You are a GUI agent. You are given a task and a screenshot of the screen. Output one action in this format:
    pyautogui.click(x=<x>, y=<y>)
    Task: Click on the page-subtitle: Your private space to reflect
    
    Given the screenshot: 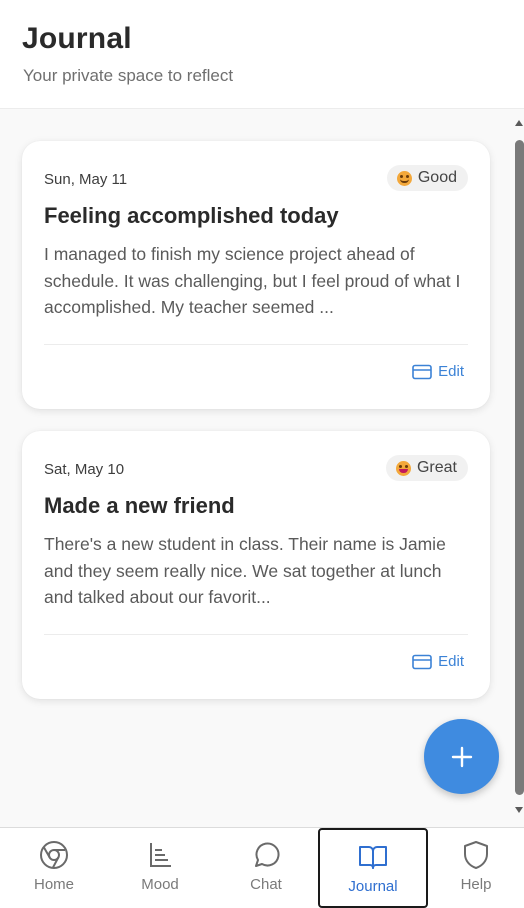 What is the action you would take?
    pyautogui.click(x=128, y=75)
    